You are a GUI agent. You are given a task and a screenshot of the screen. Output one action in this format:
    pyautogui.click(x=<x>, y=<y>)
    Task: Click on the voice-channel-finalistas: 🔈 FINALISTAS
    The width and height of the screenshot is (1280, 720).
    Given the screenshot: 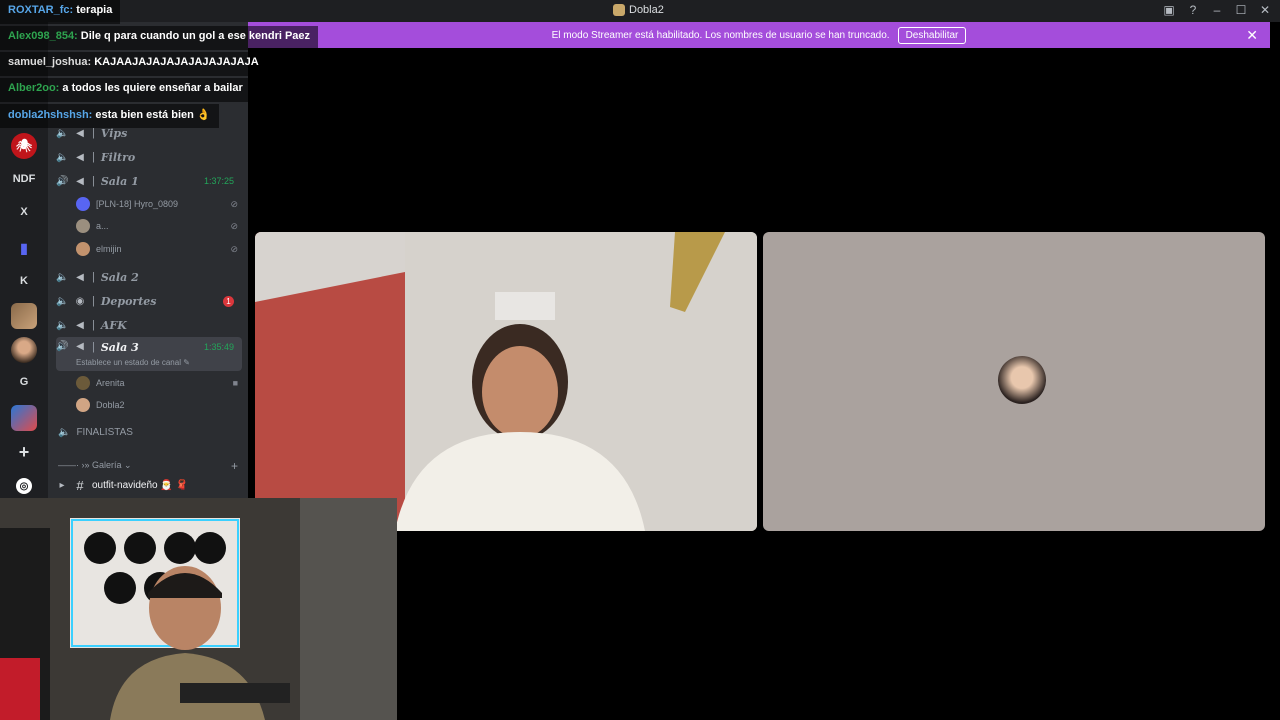 What is the action you would take?
    pyautogui.click(x=95, y=432)
    